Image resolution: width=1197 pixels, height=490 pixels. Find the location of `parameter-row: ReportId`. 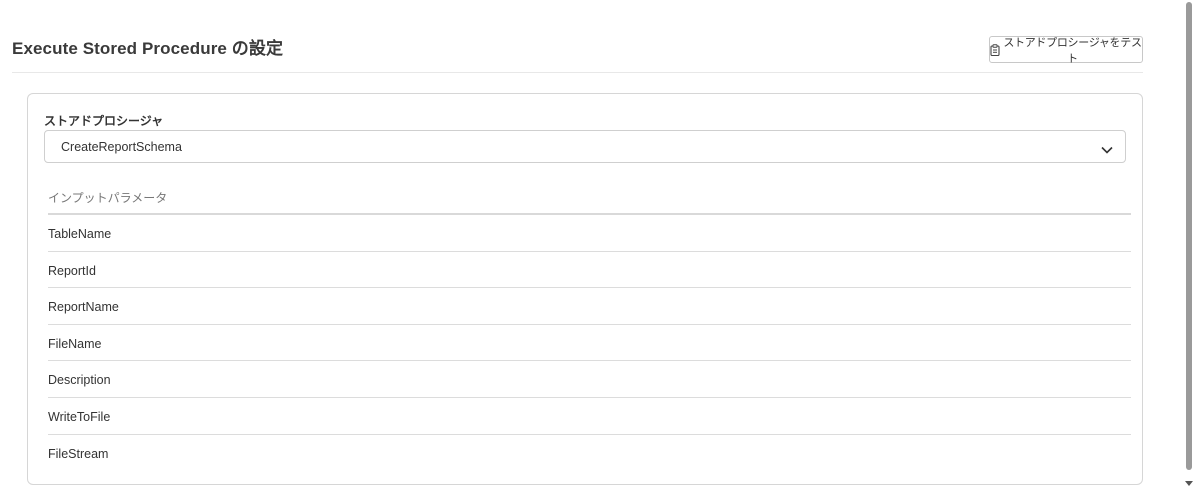

parameter-row: ReportId is located at coordinates (589, 270).